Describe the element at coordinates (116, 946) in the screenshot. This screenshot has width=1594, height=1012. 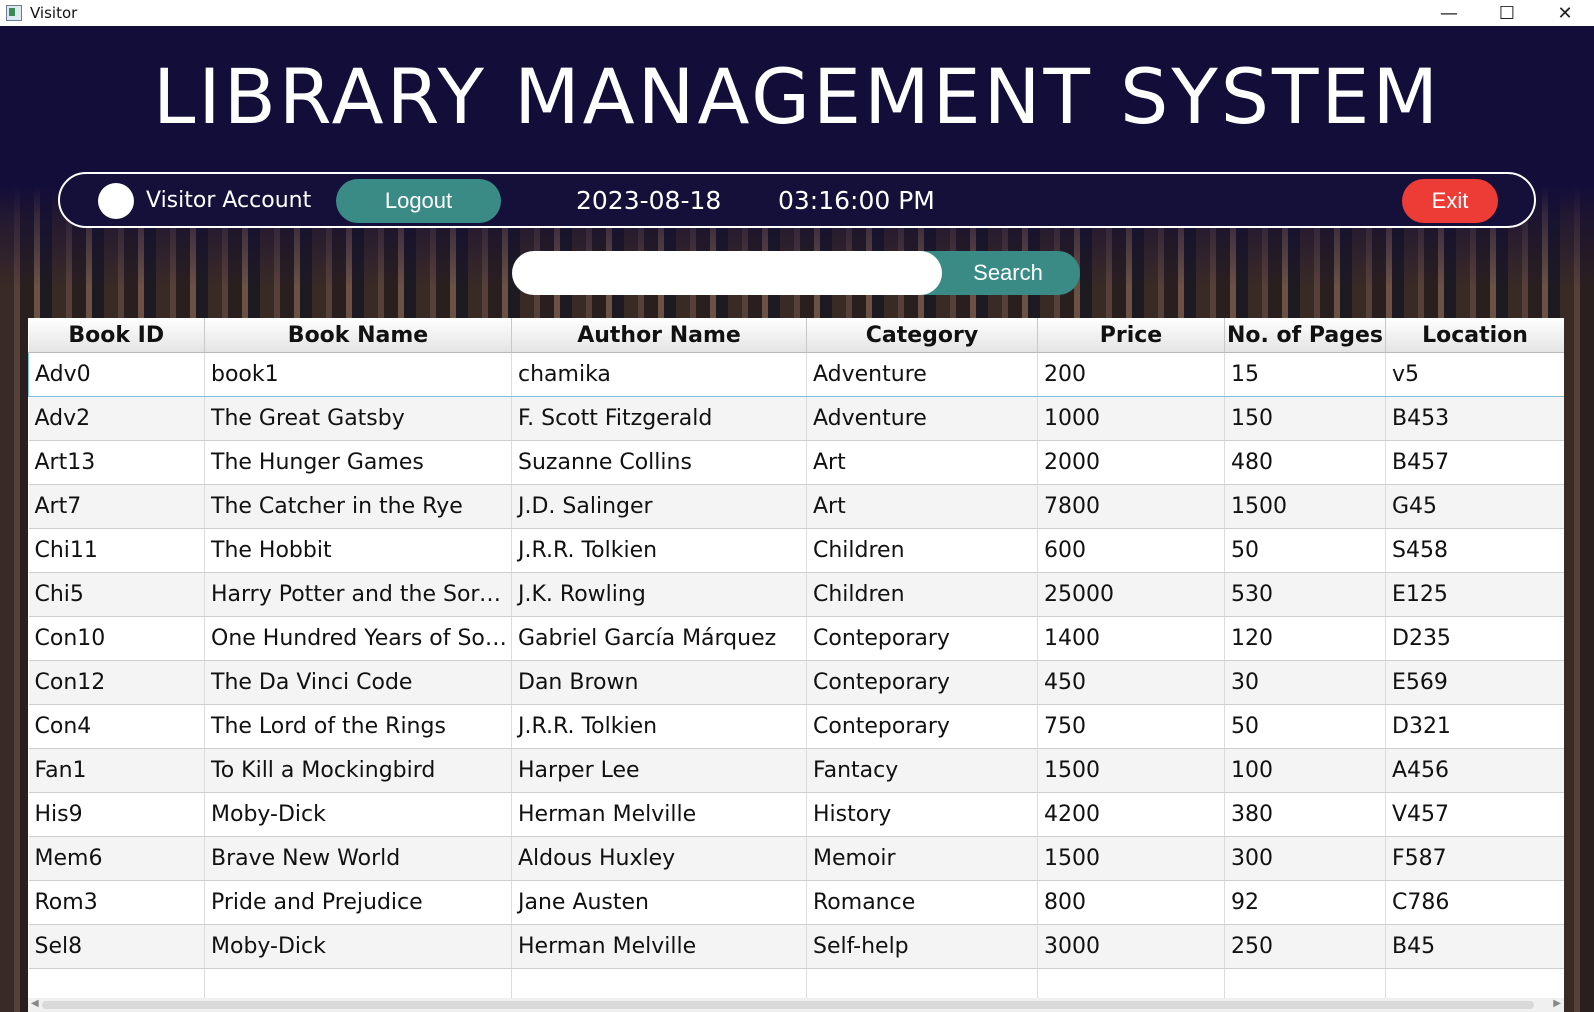
I see `cell-book-id: Sel8` at that location.